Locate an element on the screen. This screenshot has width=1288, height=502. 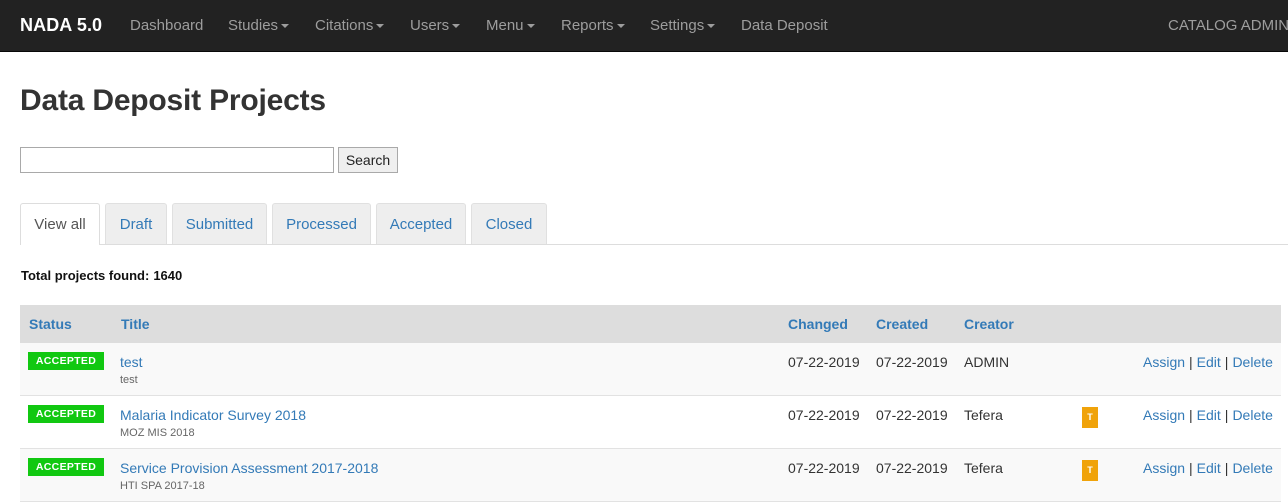
header-creator: Creator is located at coordinates (989, 324).